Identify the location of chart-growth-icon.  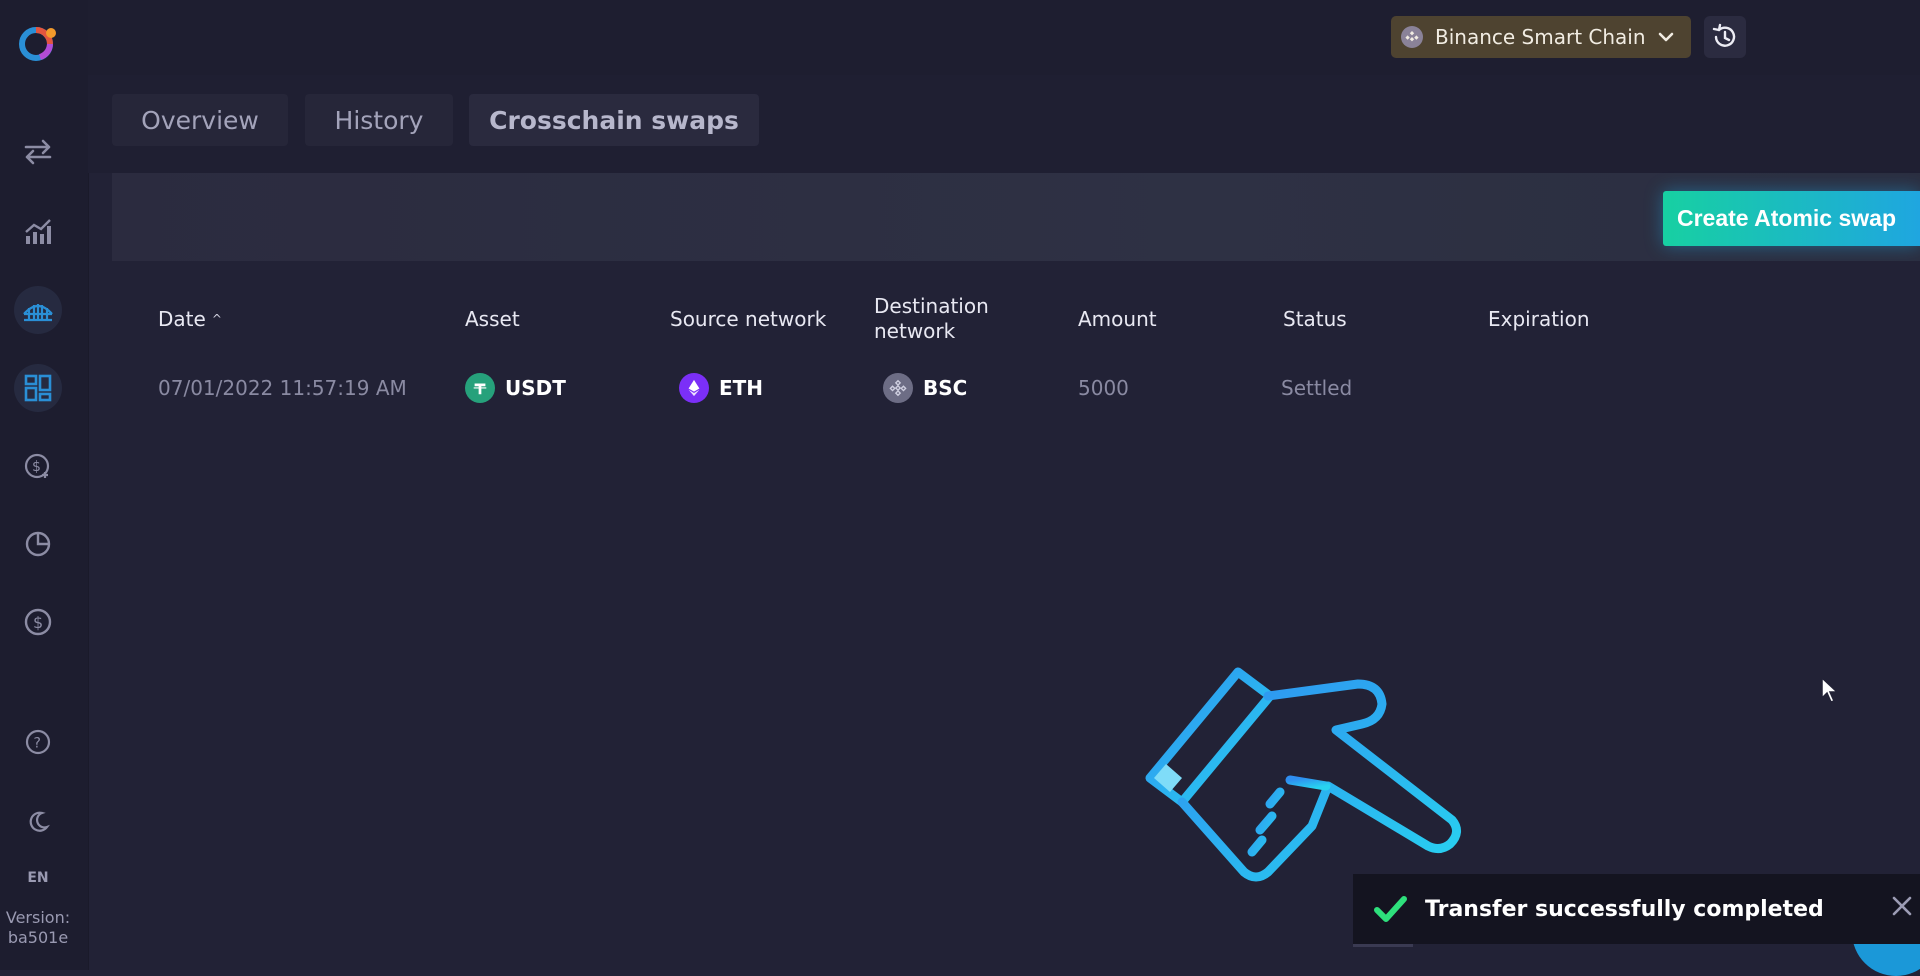
(38, 232).